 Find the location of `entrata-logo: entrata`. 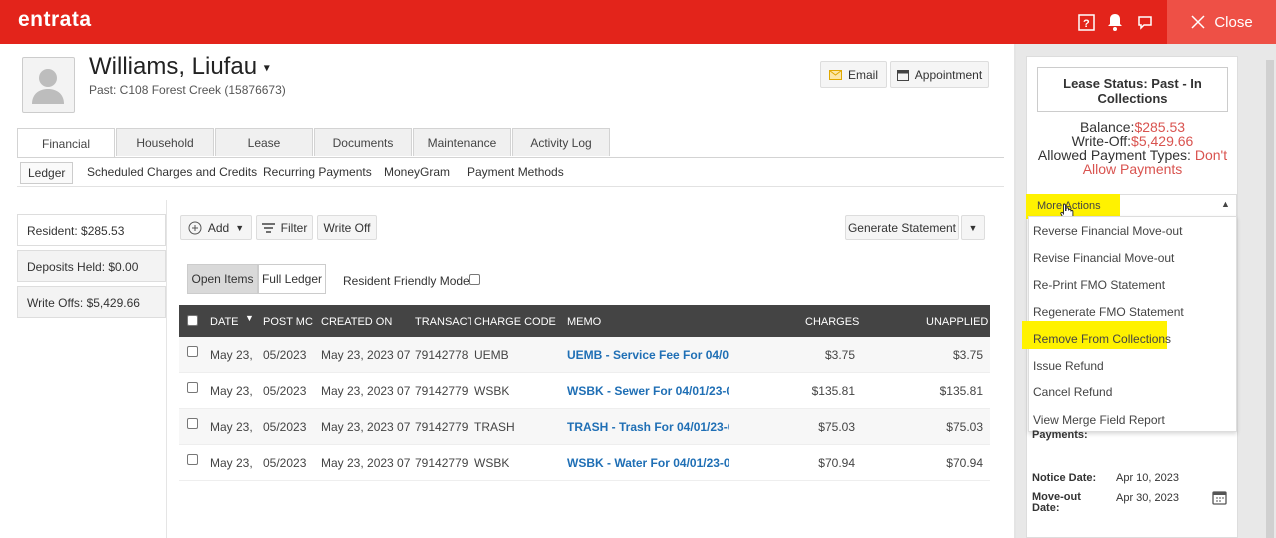

entrata-logo: entrata is located at coordinates (55, 20).